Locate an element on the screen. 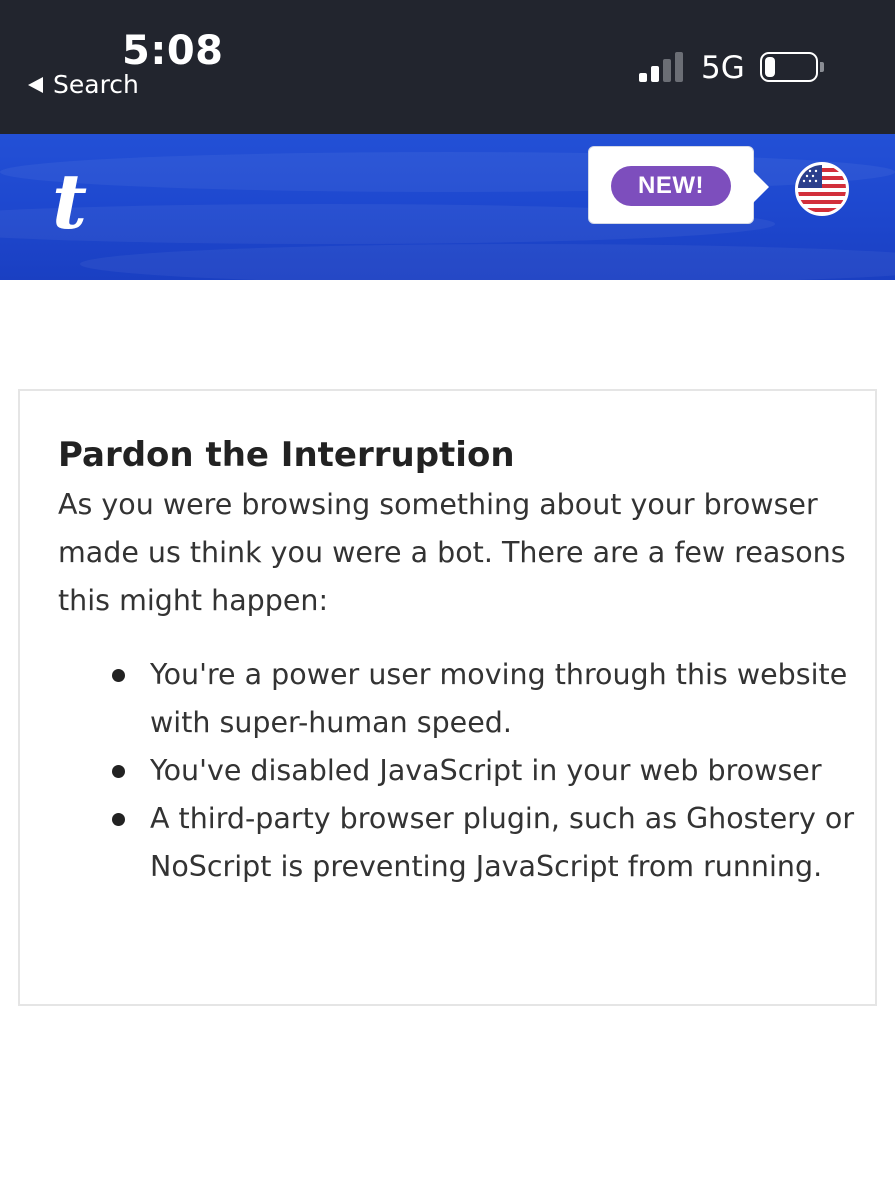 The width and height of the screenshot is (895, 1200). new-feature-tooltip: NEW! is located at coordinates (678, 185).